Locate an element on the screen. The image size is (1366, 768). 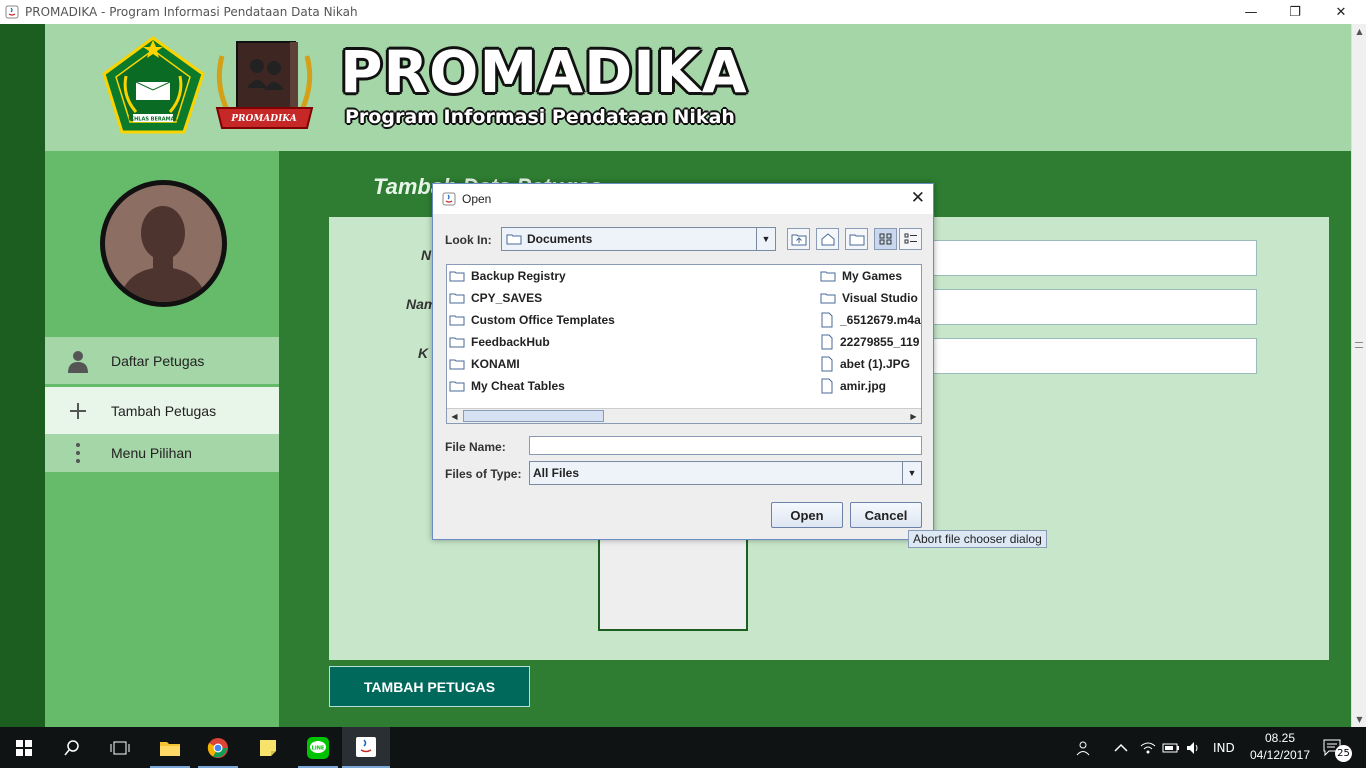
list-item-folder: Custom Office Templates is located at coordinates (629, 320).